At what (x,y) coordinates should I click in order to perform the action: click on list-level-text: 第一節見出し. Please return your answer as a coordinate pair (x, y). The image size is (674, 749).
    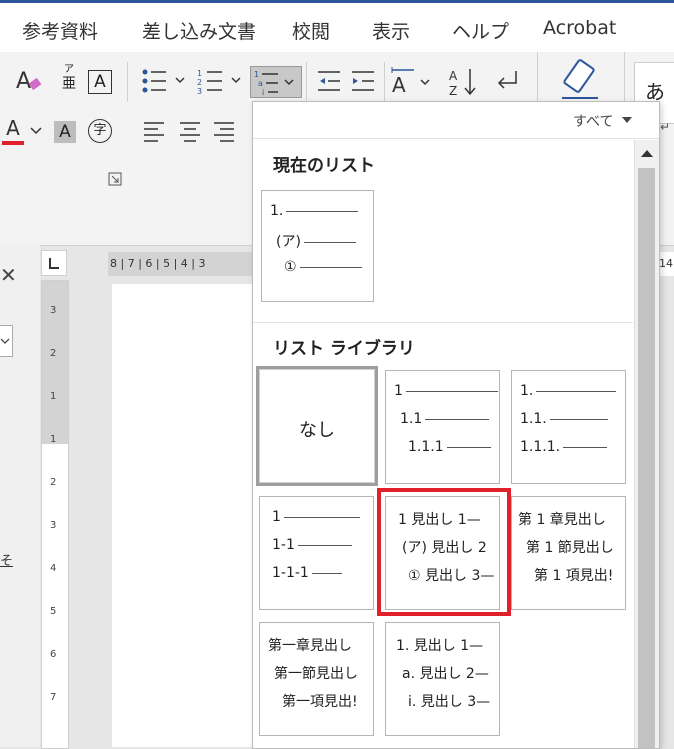
    Looking at the image, I should click on (316, 674).